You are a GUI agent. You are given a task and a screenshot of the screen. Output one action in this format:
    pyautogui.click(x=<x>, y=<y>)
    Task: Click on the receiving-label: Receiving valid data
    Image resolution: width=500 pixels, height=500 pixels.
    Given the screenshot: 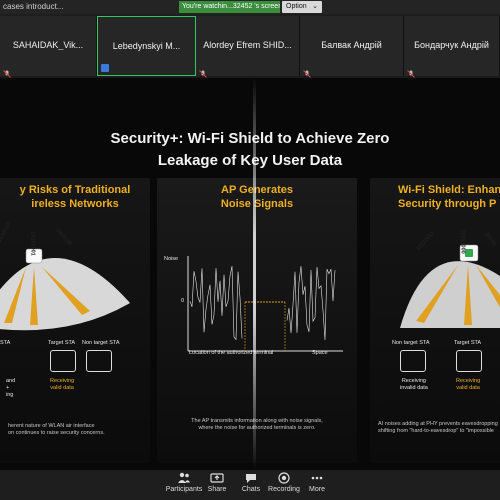 What is the action you would take?
    pyautogui.click(x=62, y=385)
    